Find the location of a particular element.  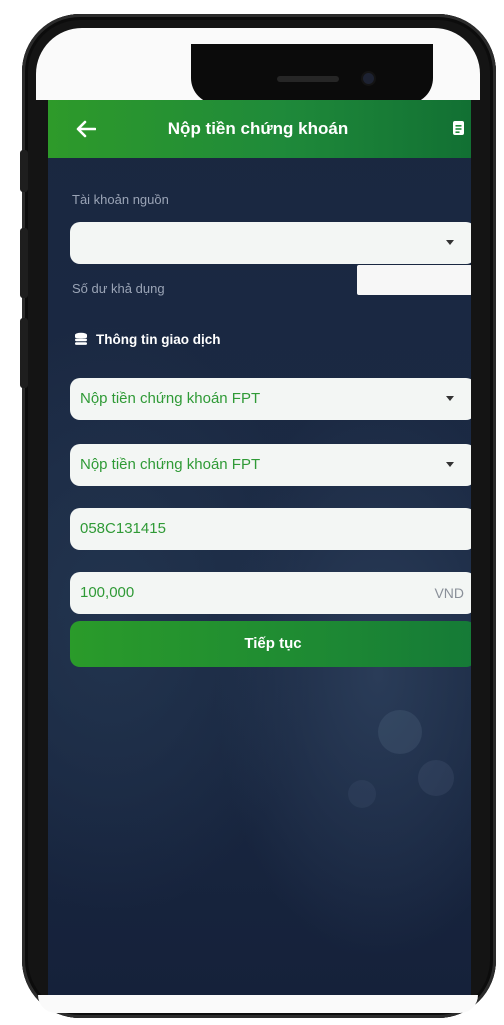

account-code-input: 058C131415 is located at coordinates (270, 529).